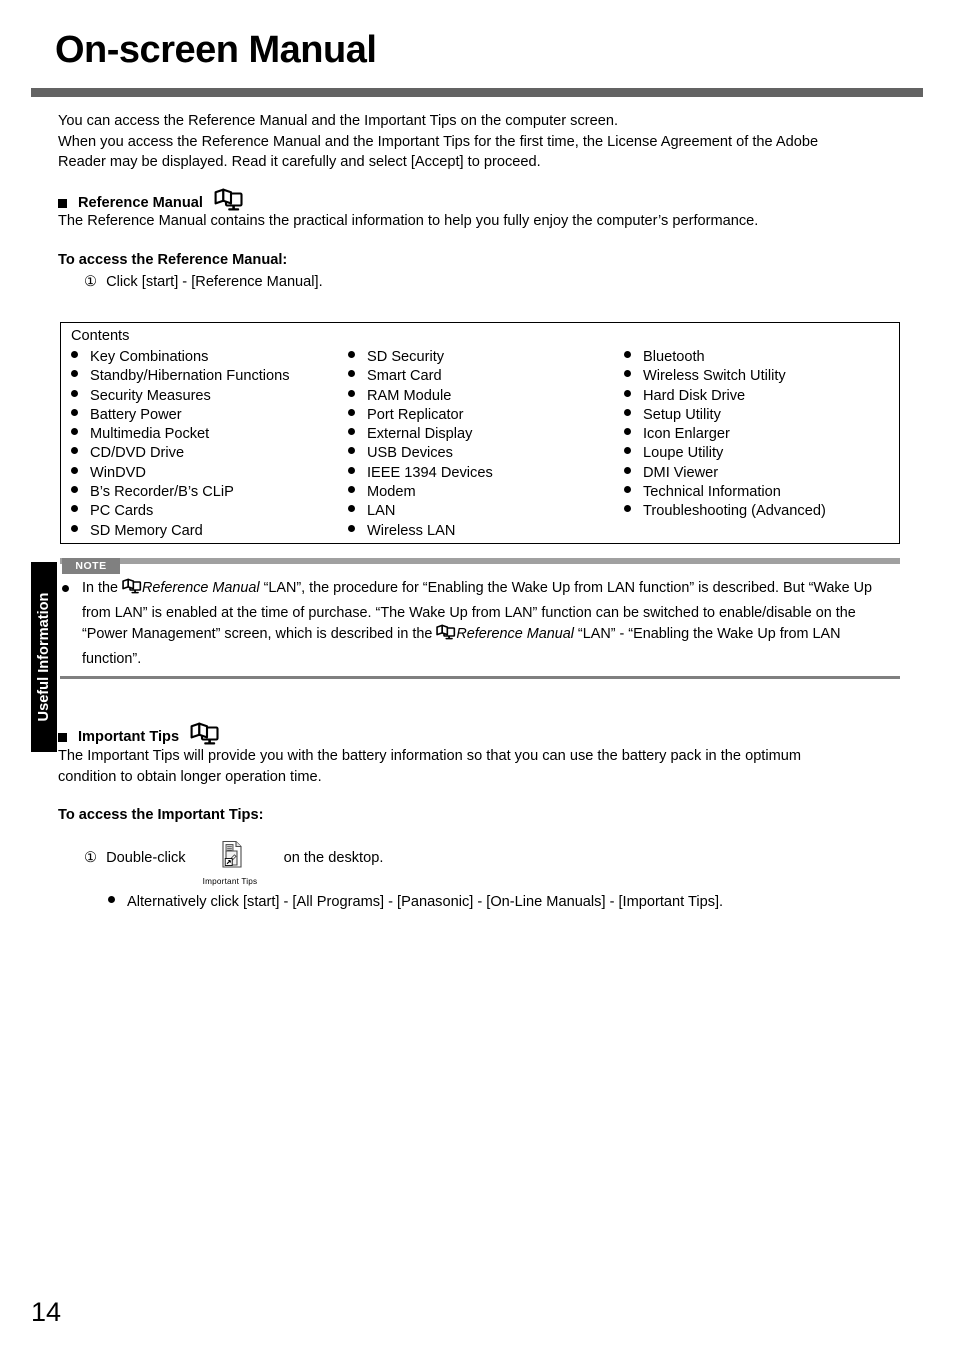 This screenshot has height=1350, width=954. I want to click on step-text-before: Double-click, so click(146, 858).